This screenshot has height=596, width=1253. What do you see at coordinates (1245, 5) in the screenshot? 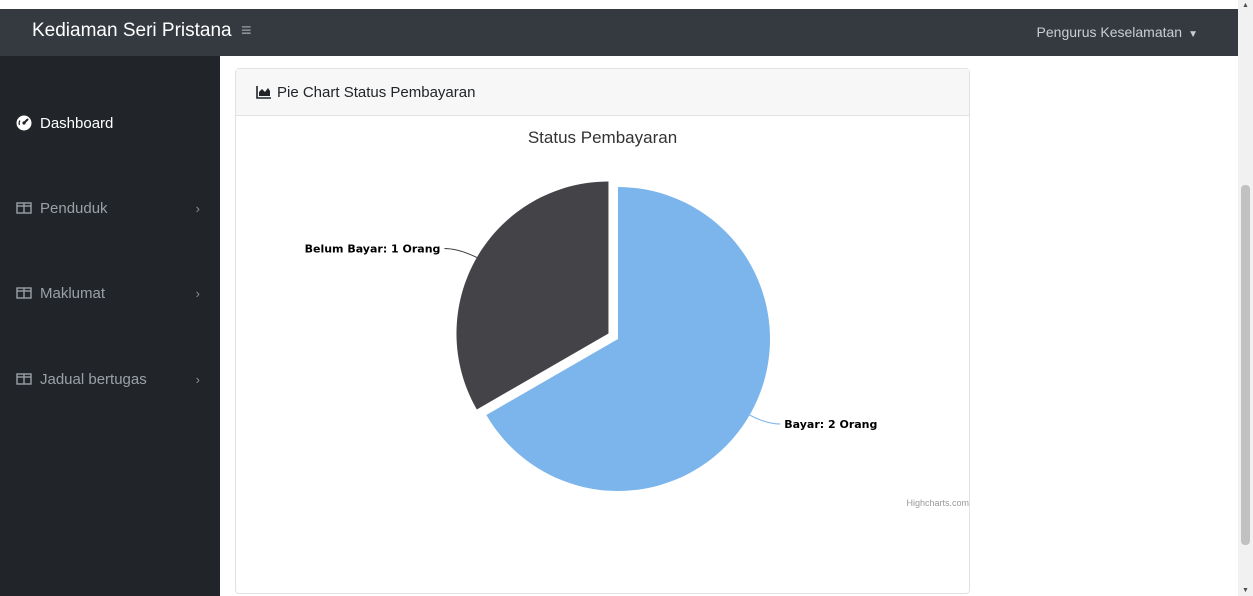
I see `scroll-up-icon: ▲` at bounding box center [1245, 5].